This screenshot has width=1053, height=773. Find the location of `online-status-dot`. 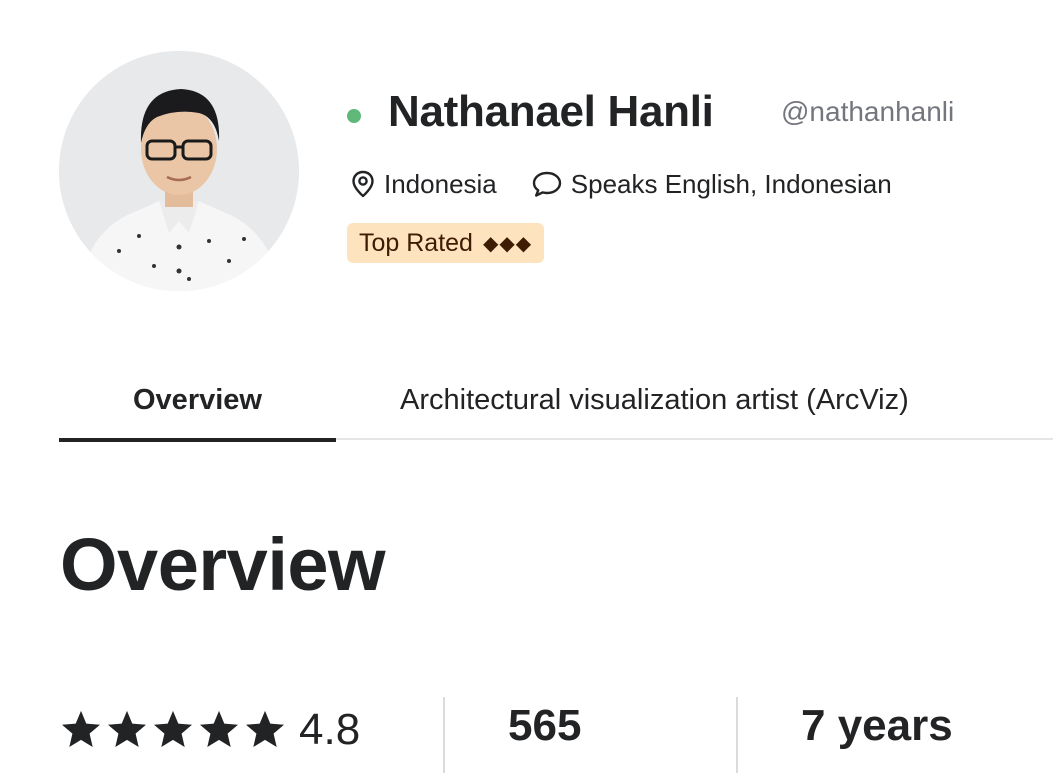

online-status-dot is located at coordinates (354, 116).